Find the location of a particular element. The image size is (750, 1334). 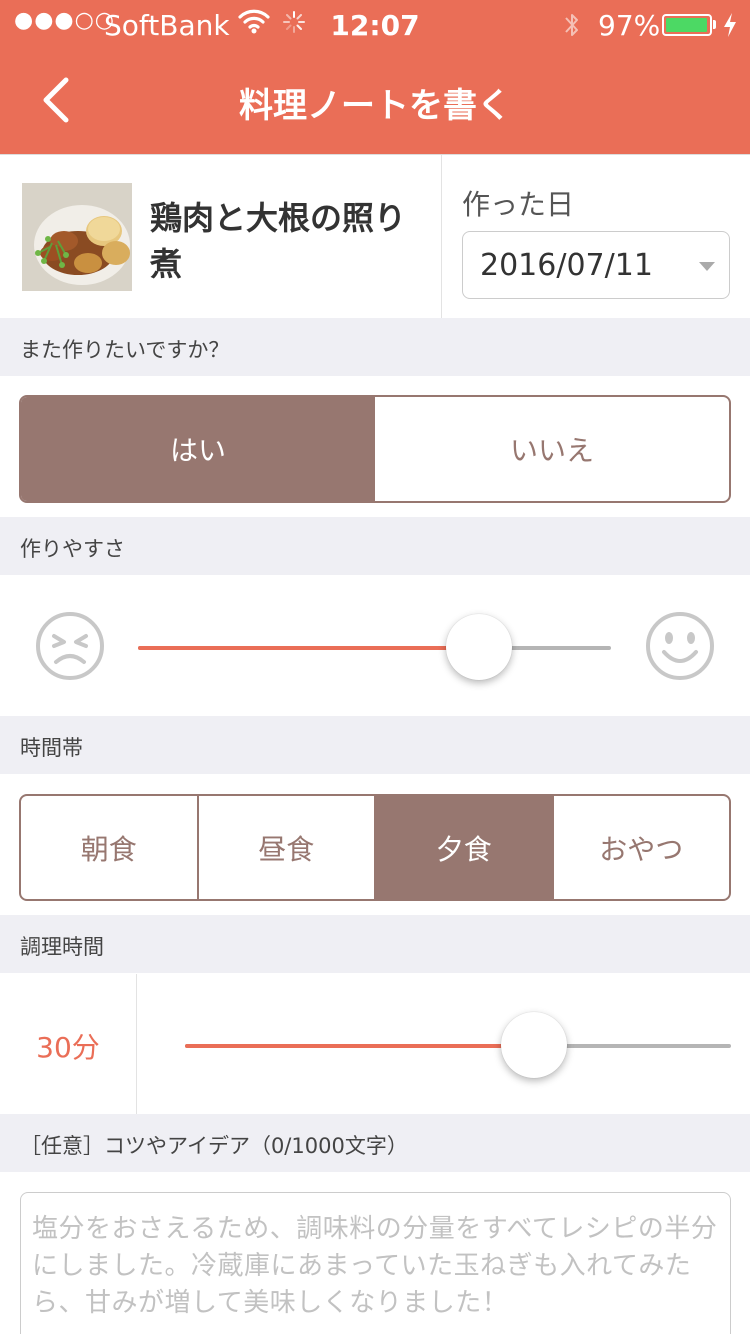

battery-icon is located at coordinates (687, 25).